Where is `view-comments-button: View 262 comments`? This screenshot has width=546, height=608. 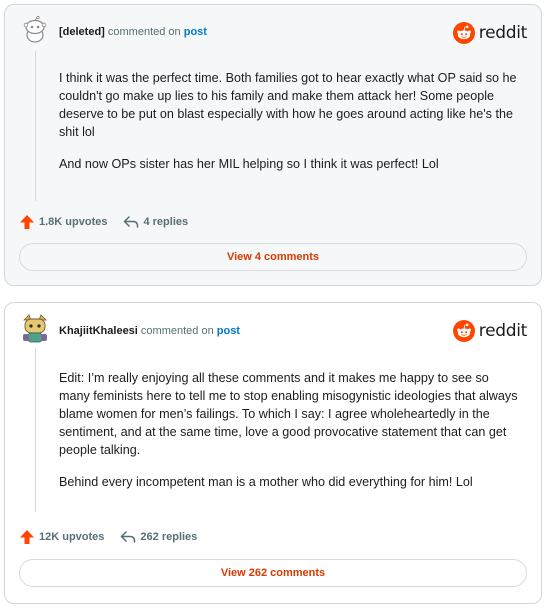 view-comments-button: View 262 comments is located at coordinates (273, 573).